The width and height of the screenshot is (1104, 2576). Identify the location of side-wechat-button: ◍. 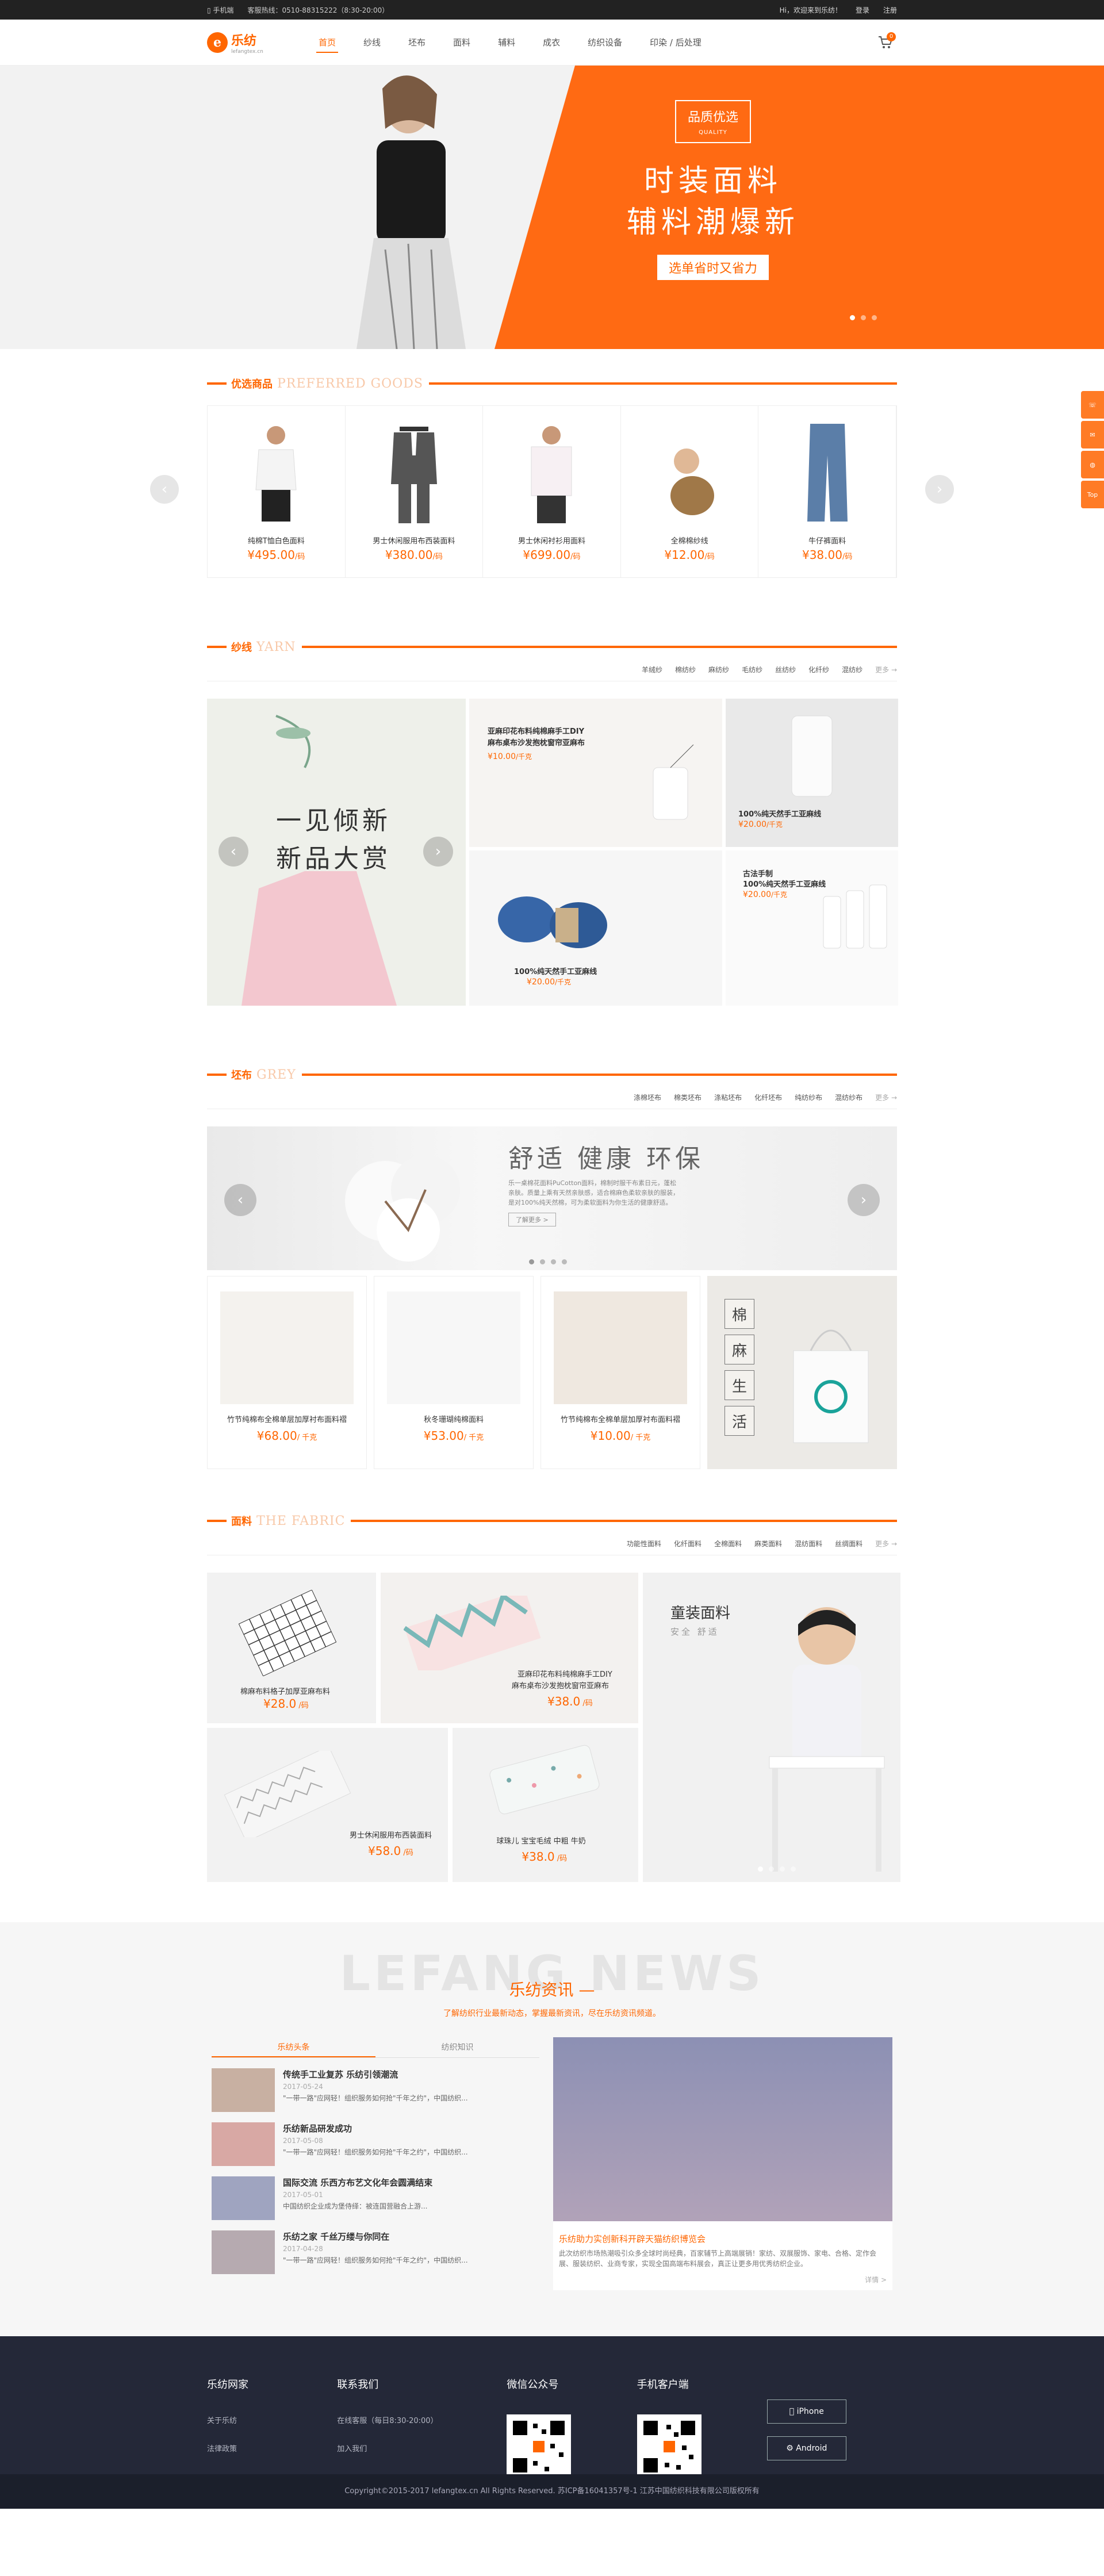
(1092, 464).